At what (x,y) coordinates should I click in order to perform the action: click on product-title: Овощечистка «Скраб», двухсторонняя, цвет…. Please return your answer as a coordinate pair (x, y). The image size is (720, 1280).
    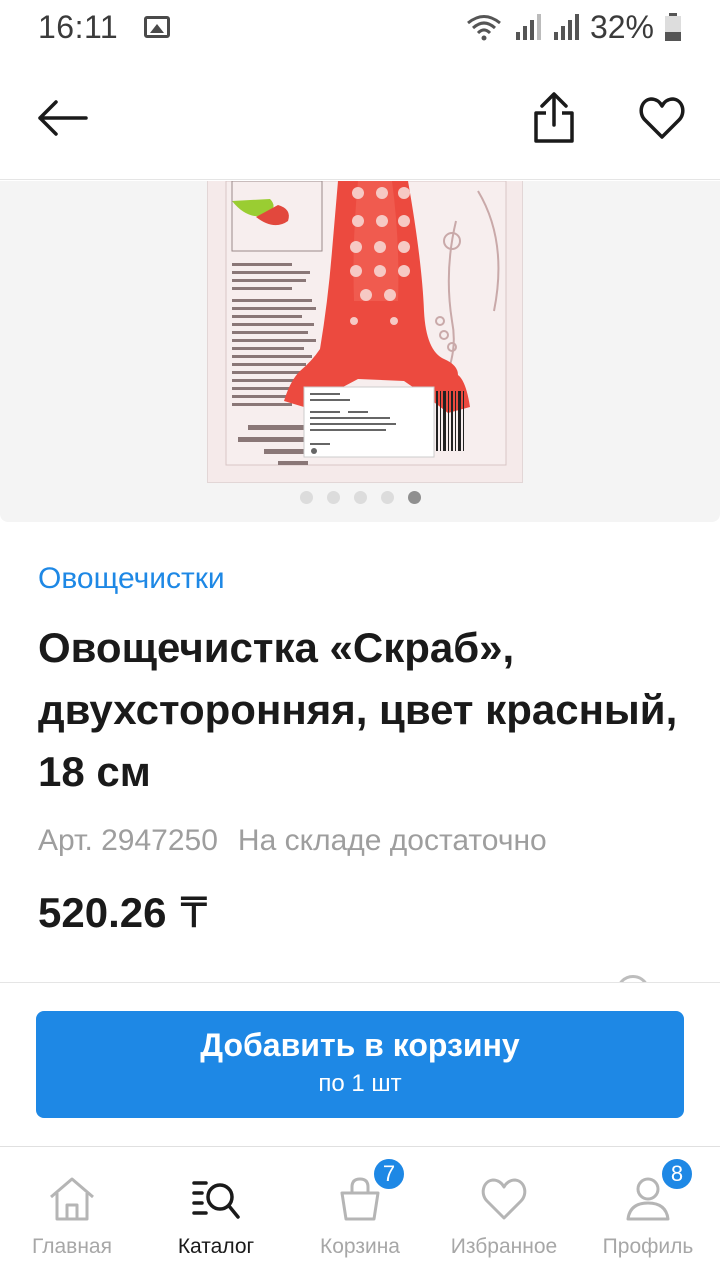
    Looking at the image, I should click on (358, 709).